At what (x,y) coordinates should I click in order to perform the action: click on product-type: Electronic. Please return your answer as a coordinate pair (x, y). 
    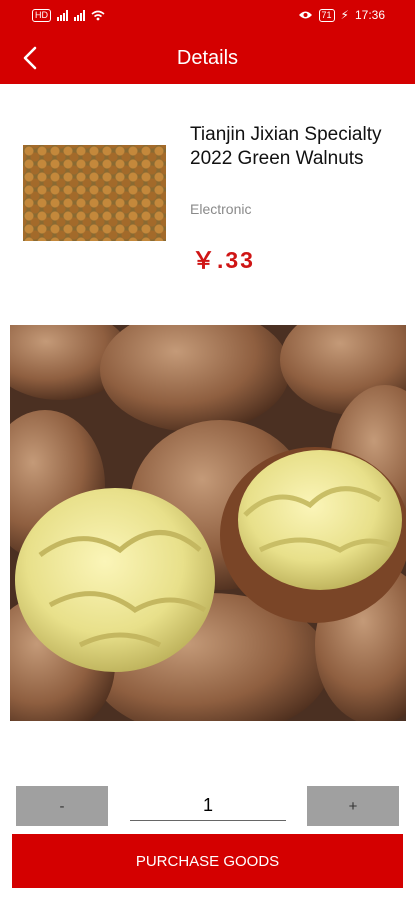
    Looking at the image, I should click on (221, 209).